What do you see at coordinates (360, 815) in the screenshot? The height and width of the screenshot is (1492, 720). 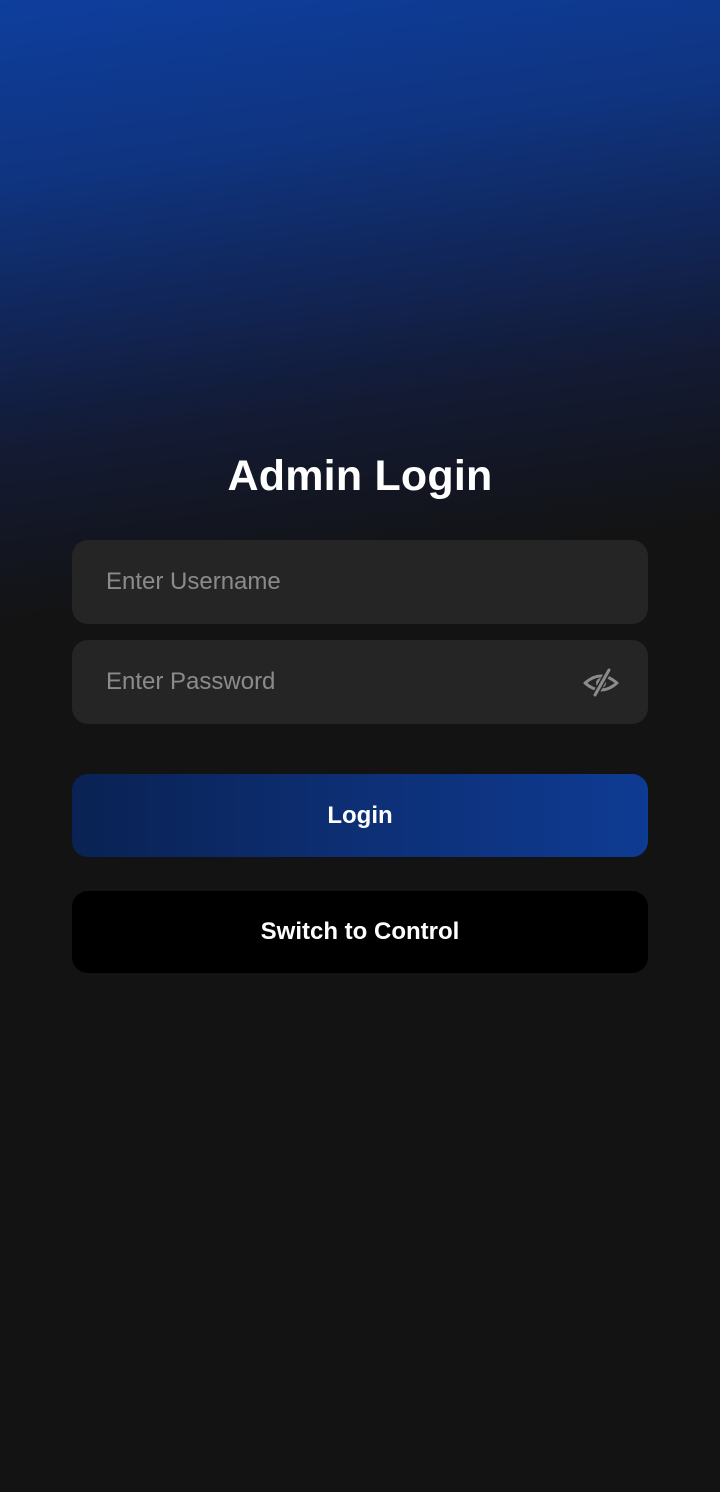 I see `login-button: Login` at bounding box center [360, 815].